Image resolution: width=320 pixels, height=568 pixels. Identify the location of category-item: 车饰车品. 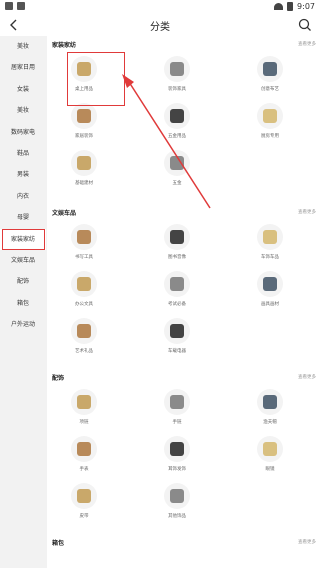
(270, 245).